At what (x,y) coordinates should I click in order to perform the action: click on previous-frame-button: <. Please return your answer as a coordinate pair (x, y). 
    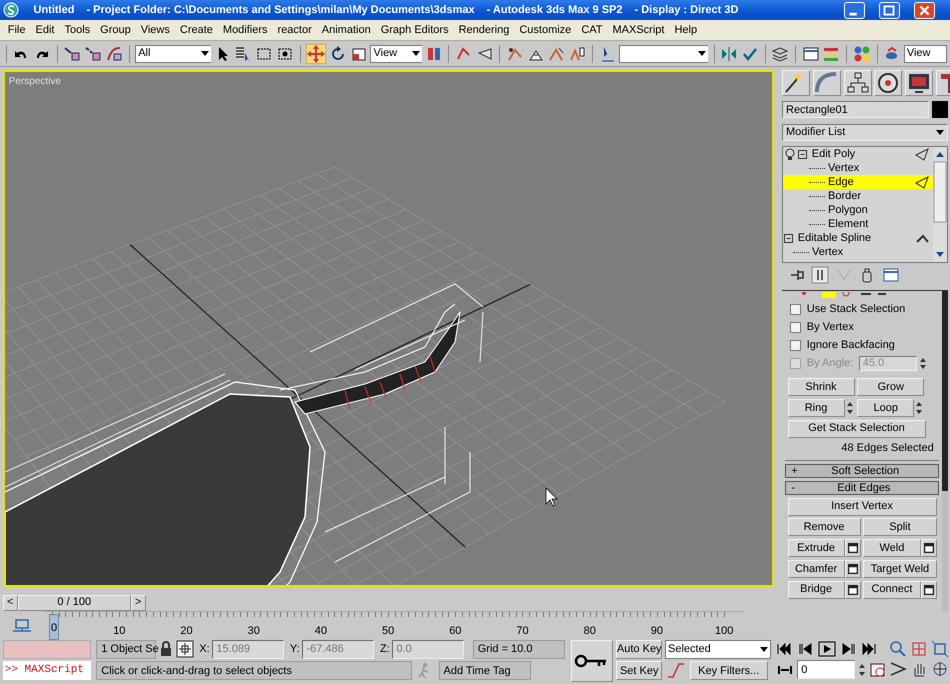
    Looking at the image, I should click on (10, 602).